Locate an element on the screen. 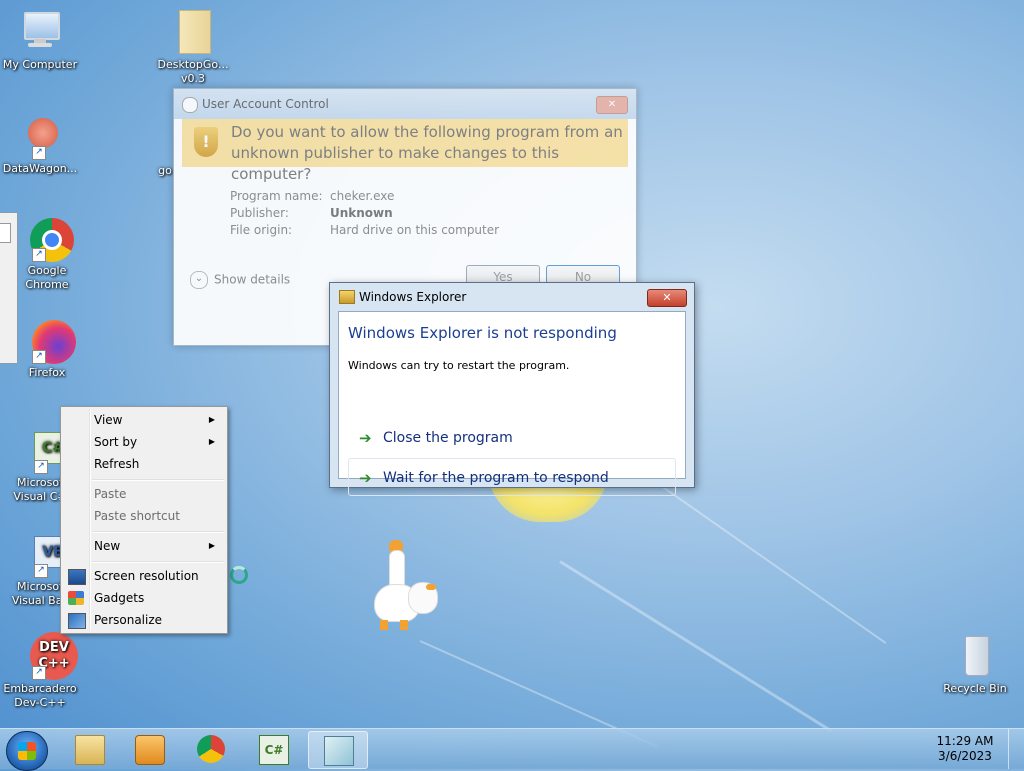 This screenshot has height=771, width=1024. chevron-down-icon: ⌄ is located at coordinates (199, 280).